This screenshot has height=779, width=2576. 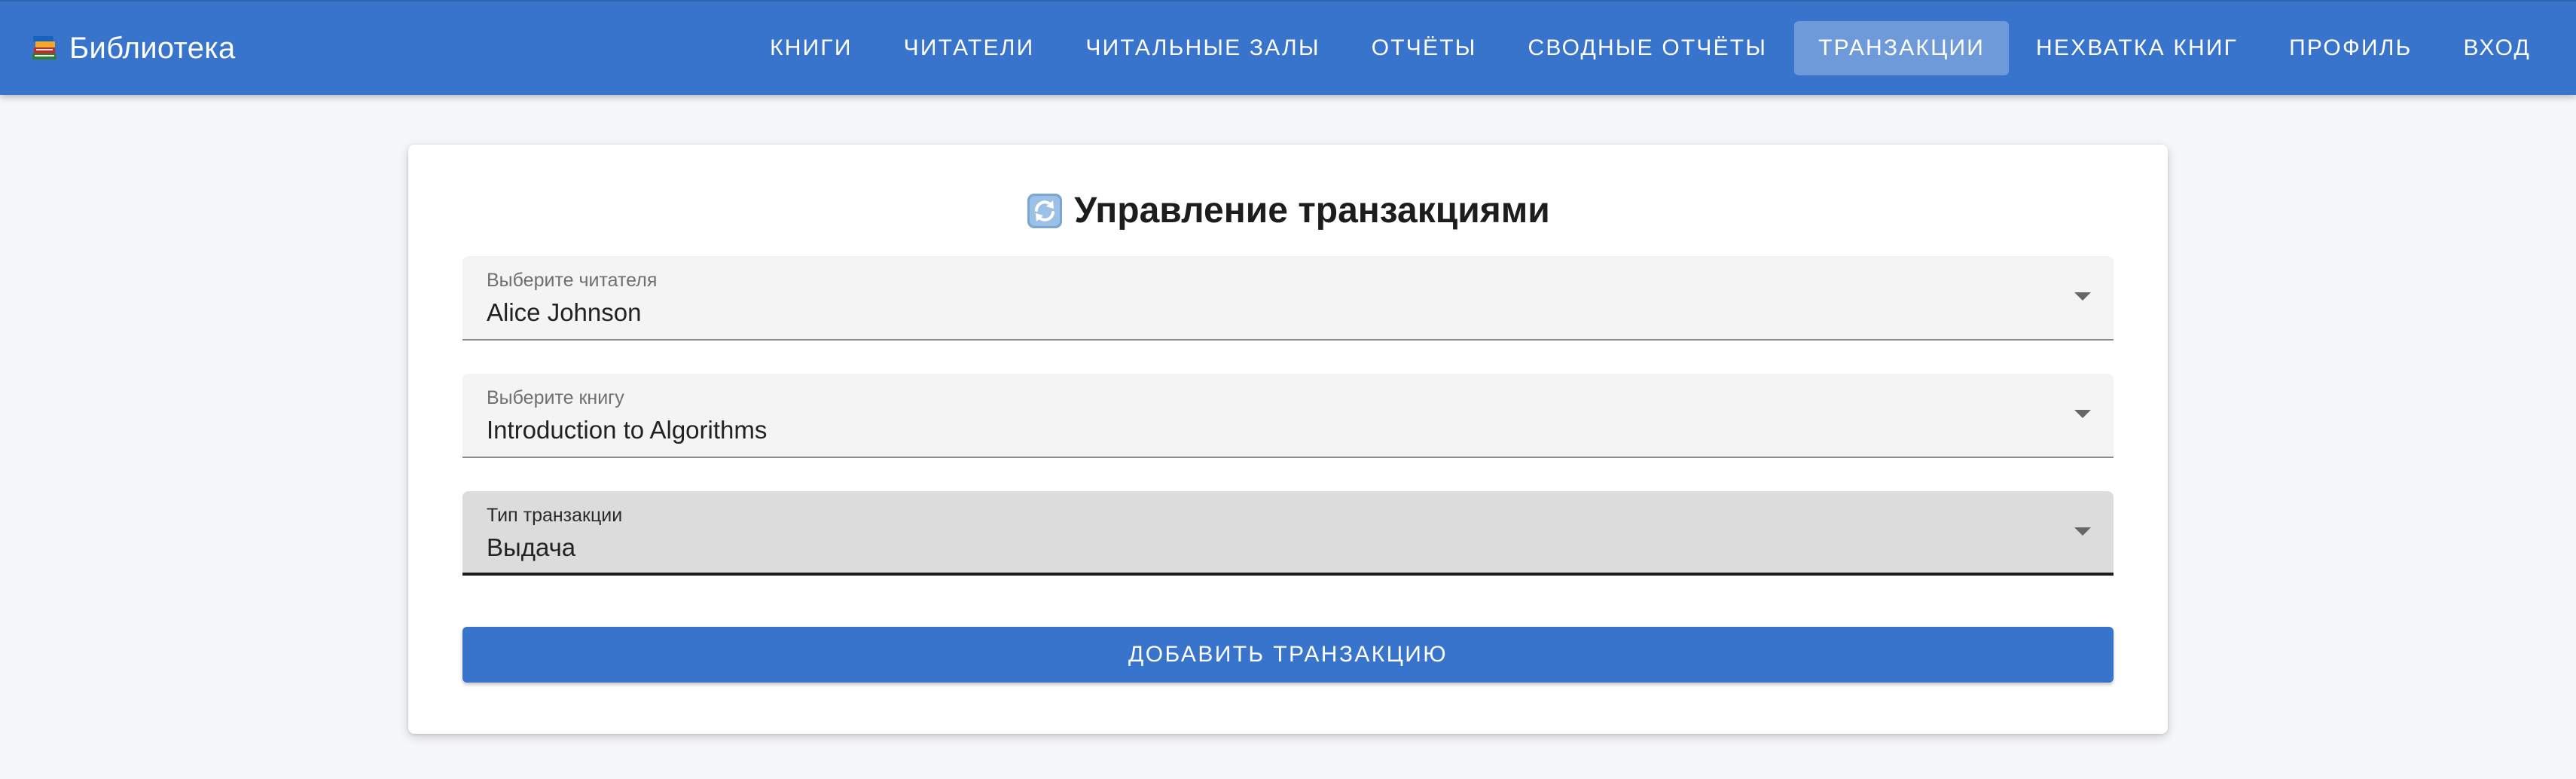 I want to click on app-title: Библиотека, so click(x=152, y=48).